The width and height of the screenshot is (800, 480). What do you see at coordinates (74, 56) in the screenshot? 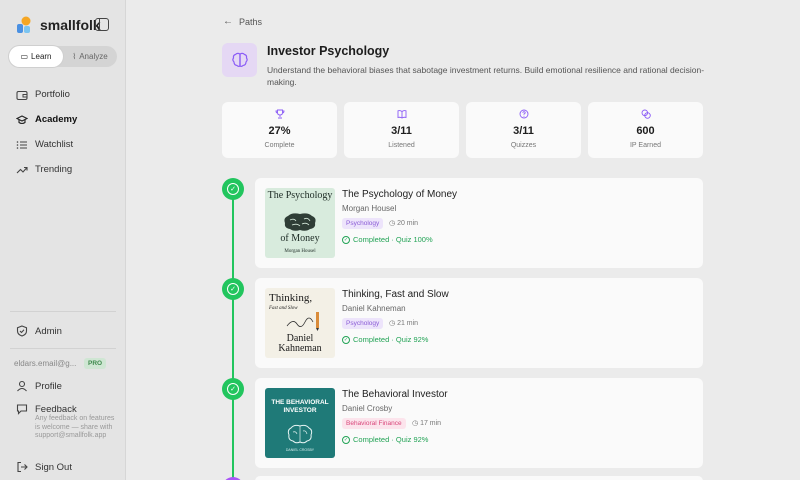
I see `chart-icon: ⌇` at bounding box center [74, 56].